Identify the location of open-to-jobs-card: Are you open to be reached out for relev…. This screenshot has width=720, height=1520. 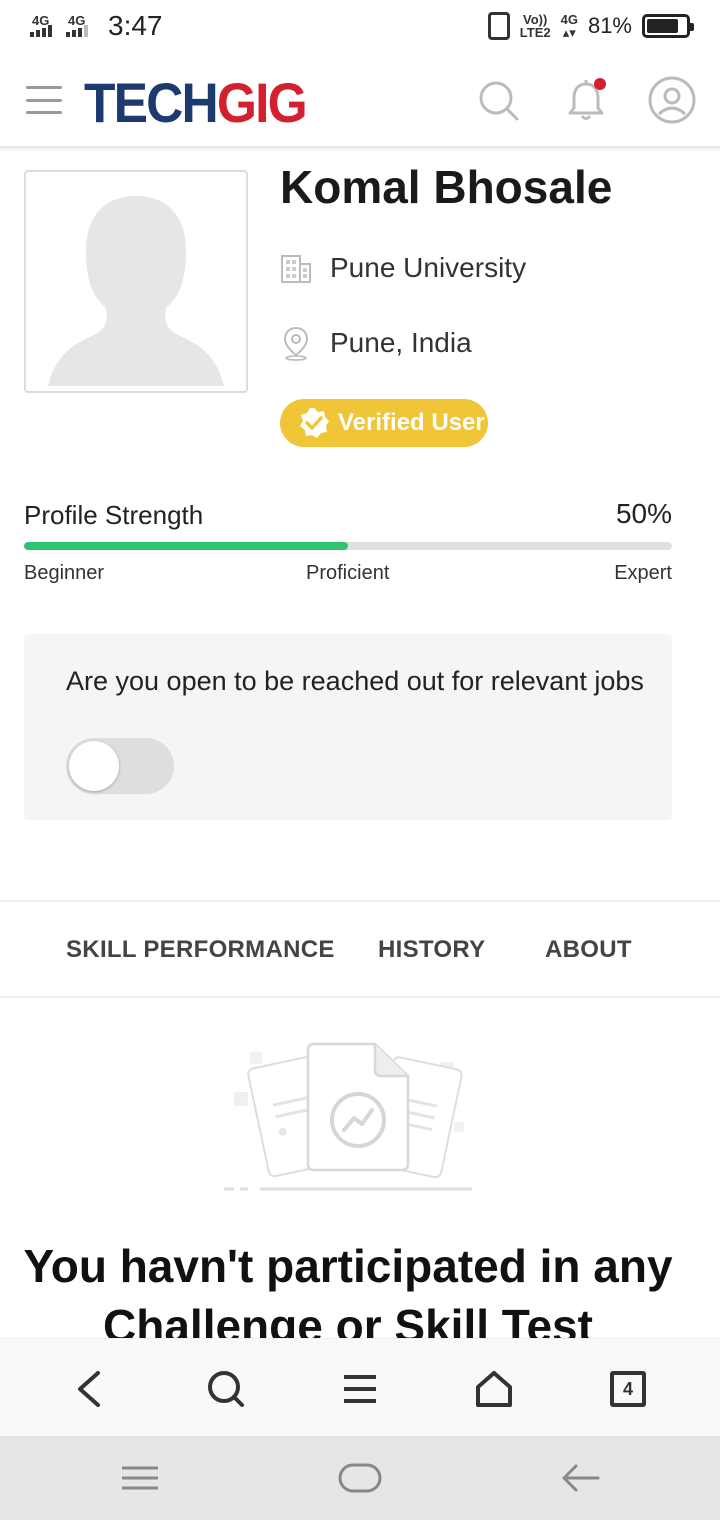
(348, 727).